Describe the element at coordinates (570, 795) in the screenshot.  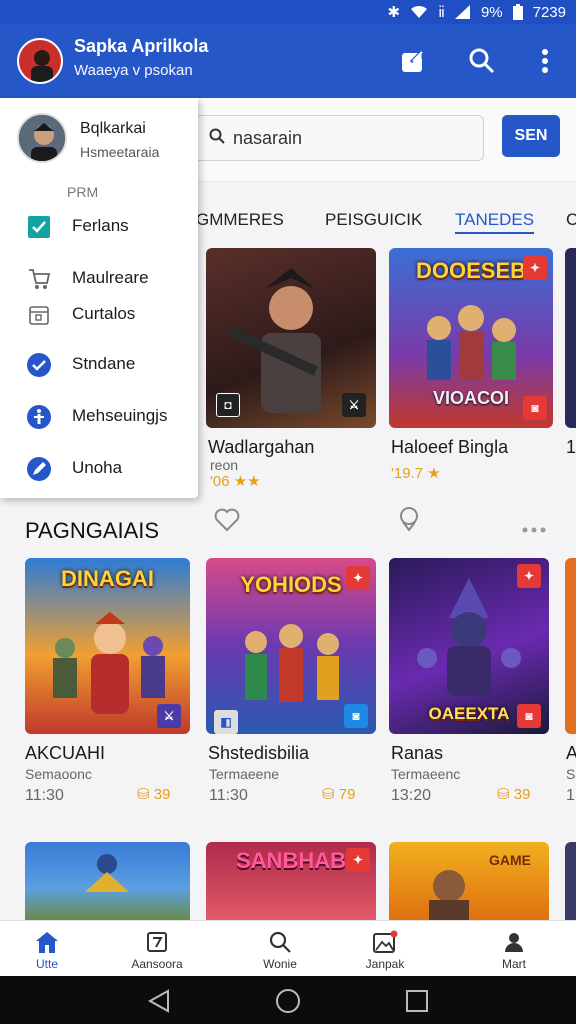
I see `card-time: 1` at that location.